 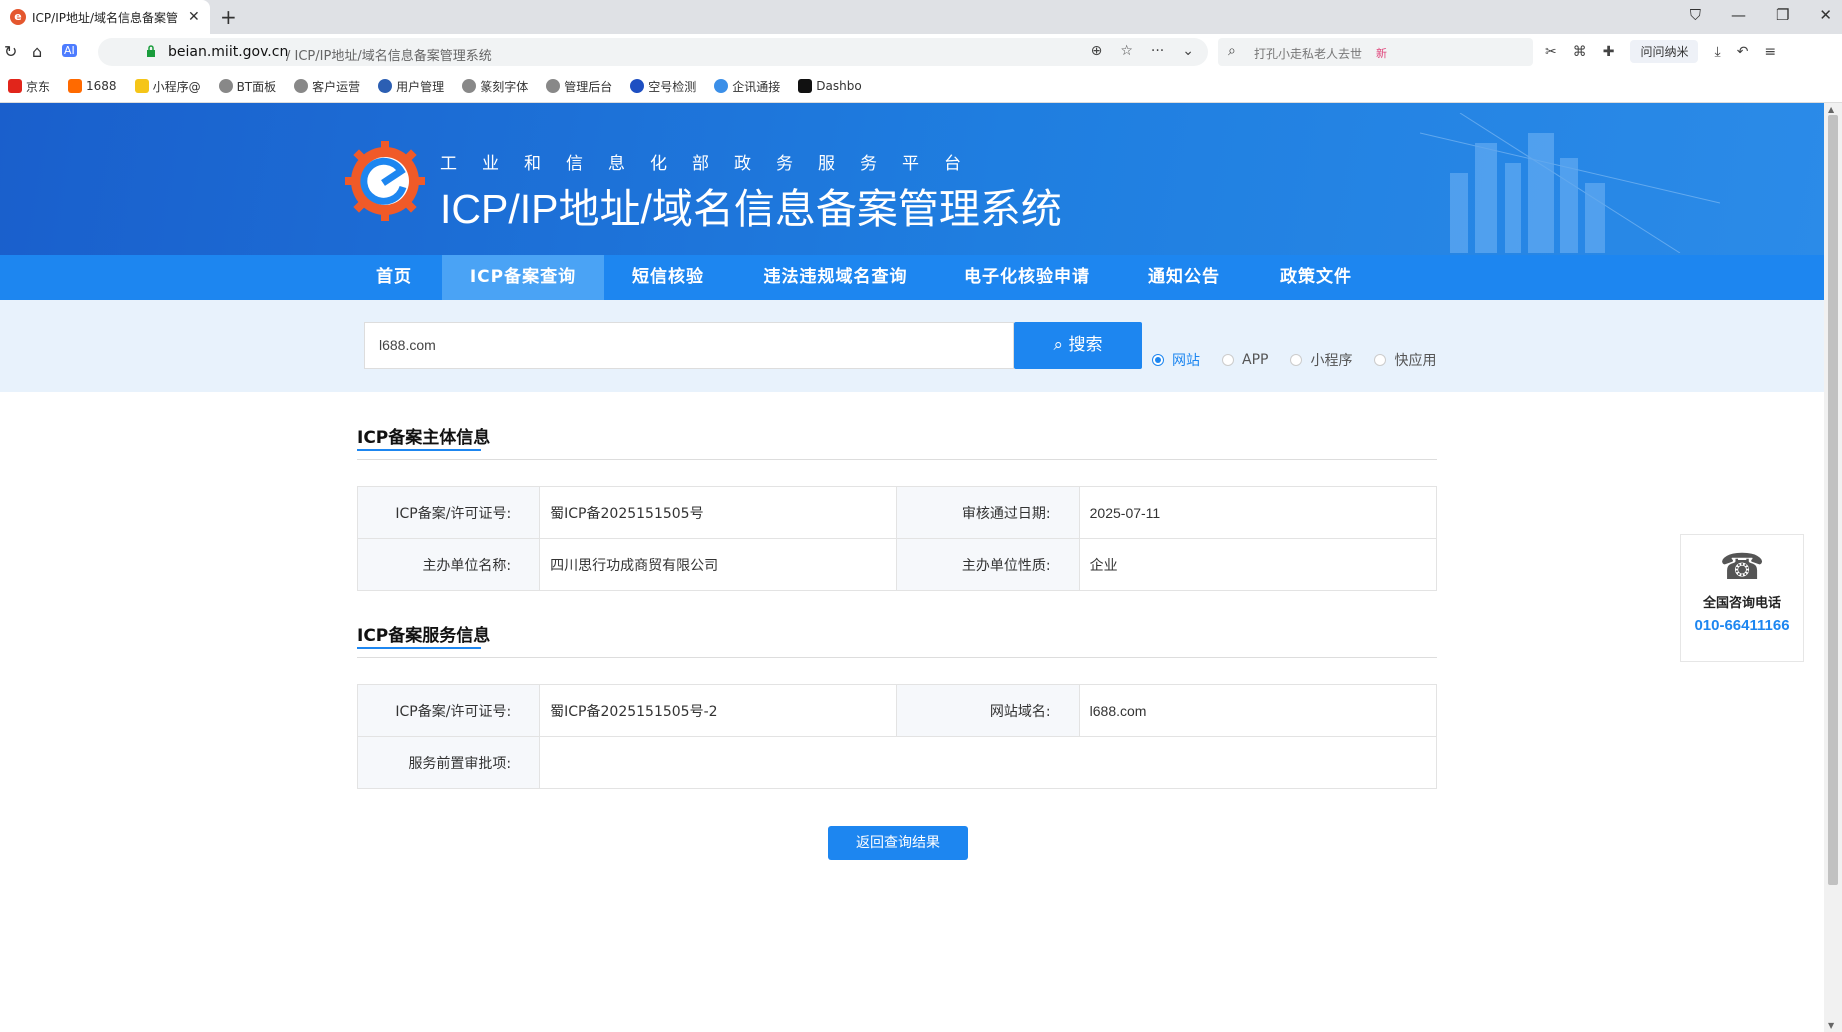 What do you see at coordinates (424, 636) in the screenshot?
I see `service-section-title: ICP备案服务信息` at bounding box center [424, 636].